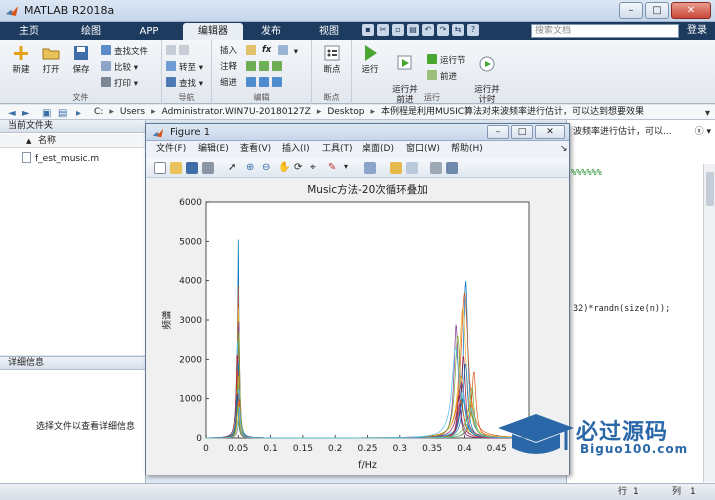  Describe the element at coordinates (522, 132) in the screenshot. I see `figure-maximize-button: □` at that location.